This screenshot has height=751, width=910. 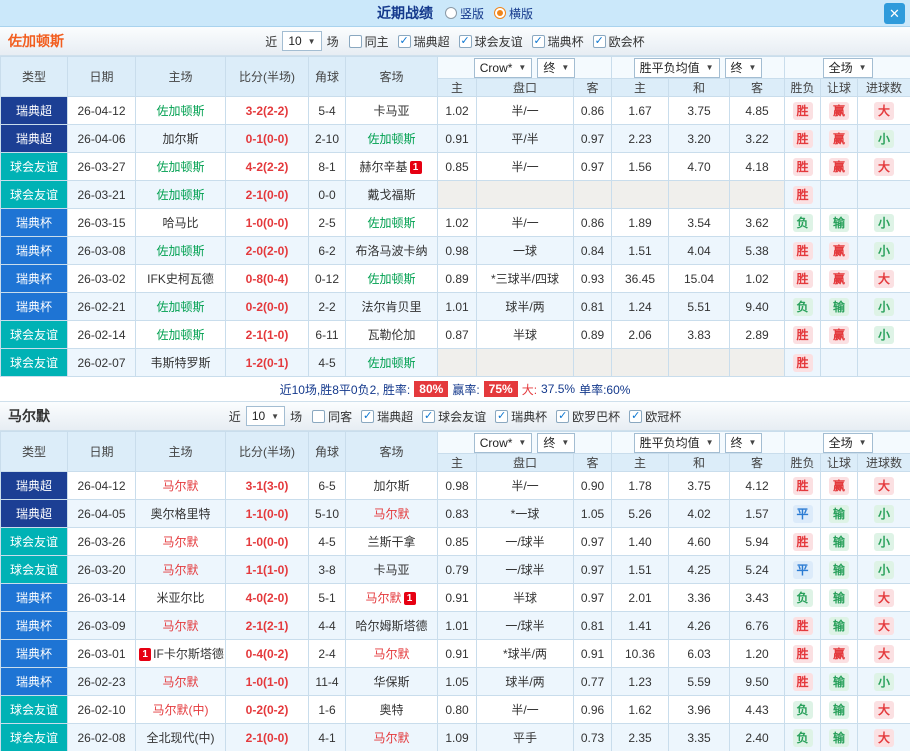 What do you see at coordinates (588, 416) in the screenshot?
I see `filter-checkbox: ✓ 欧罗巴杯` at bounding box center [588, 416].